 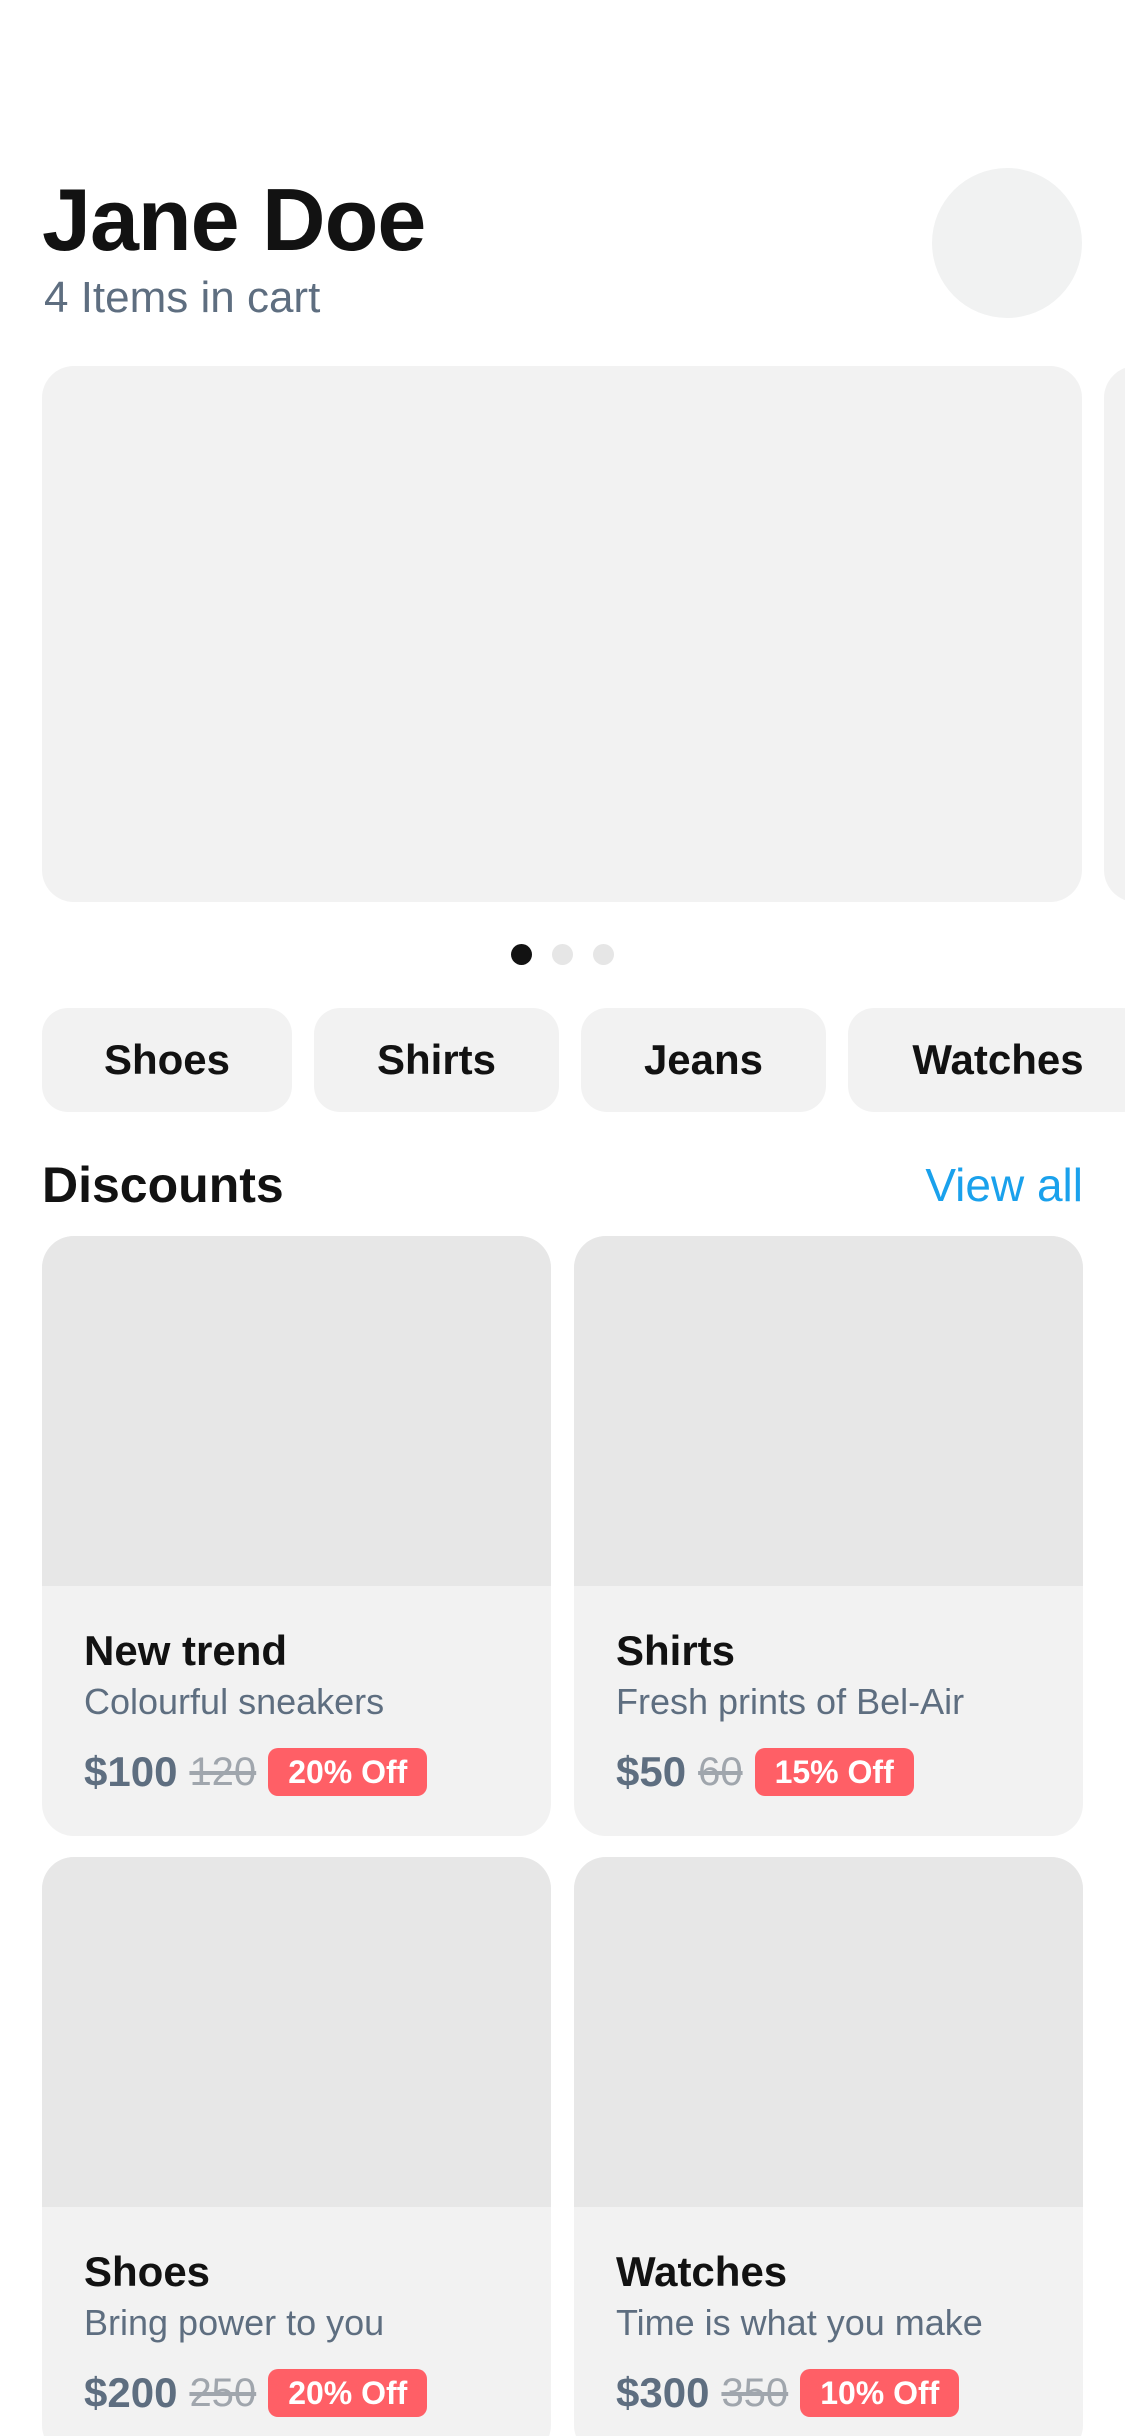 I want to click on banner-slide, so click(x=1114, y=634).